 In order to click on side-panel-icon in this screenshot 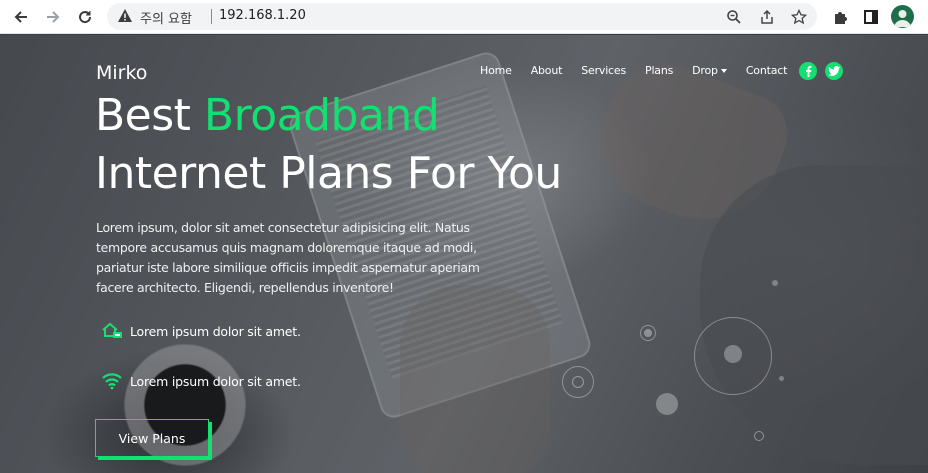, I will do `click(871, 17)`.